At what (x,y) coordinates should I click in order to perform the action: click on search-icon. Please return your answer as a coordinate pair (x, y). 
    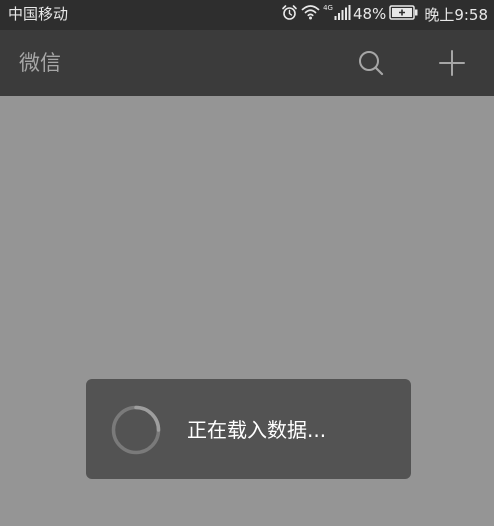
    Looking at the image, I should click on (371, 63).